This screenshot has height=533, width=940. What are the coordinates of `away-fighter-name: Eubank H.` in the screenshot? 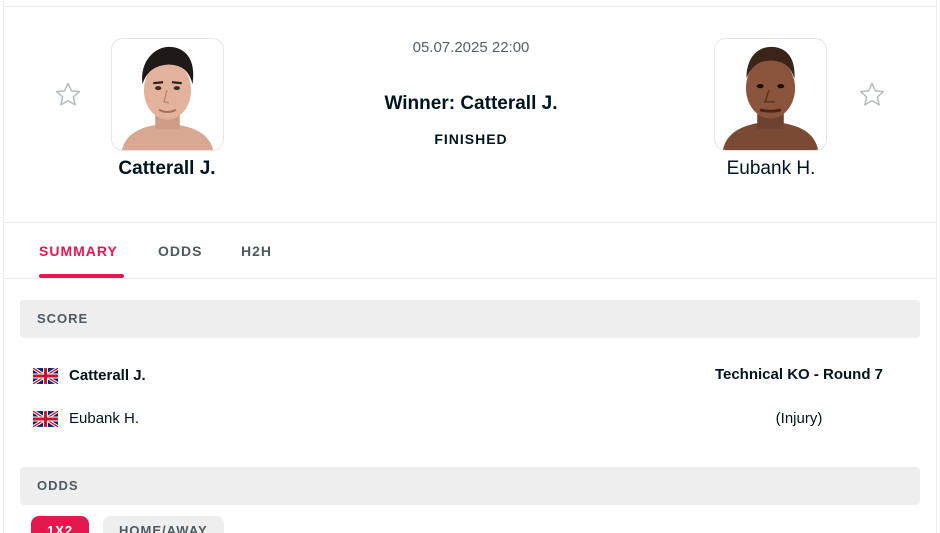 It's located at (771, 169).